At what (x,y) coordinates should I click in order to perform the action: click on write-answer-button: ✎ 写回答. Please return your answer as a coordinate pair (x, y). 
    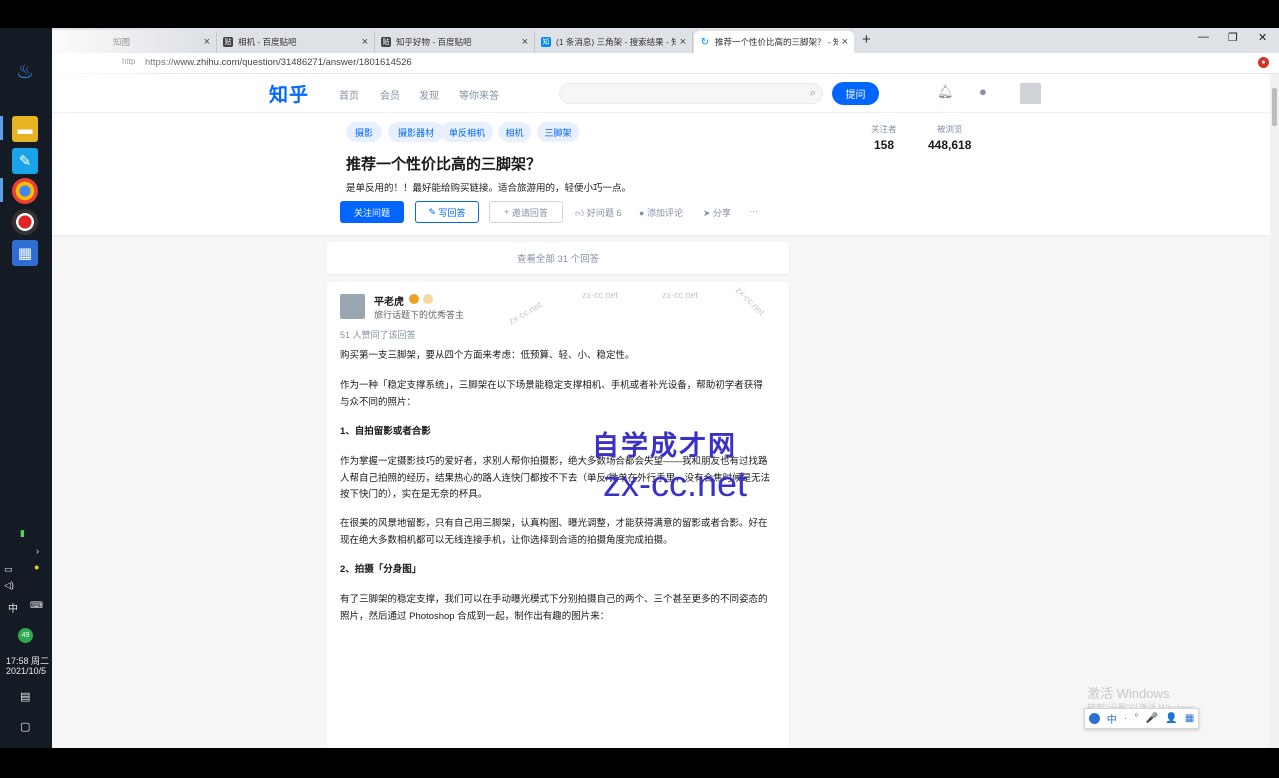
    Looking at the image, I should click on (447, 212).